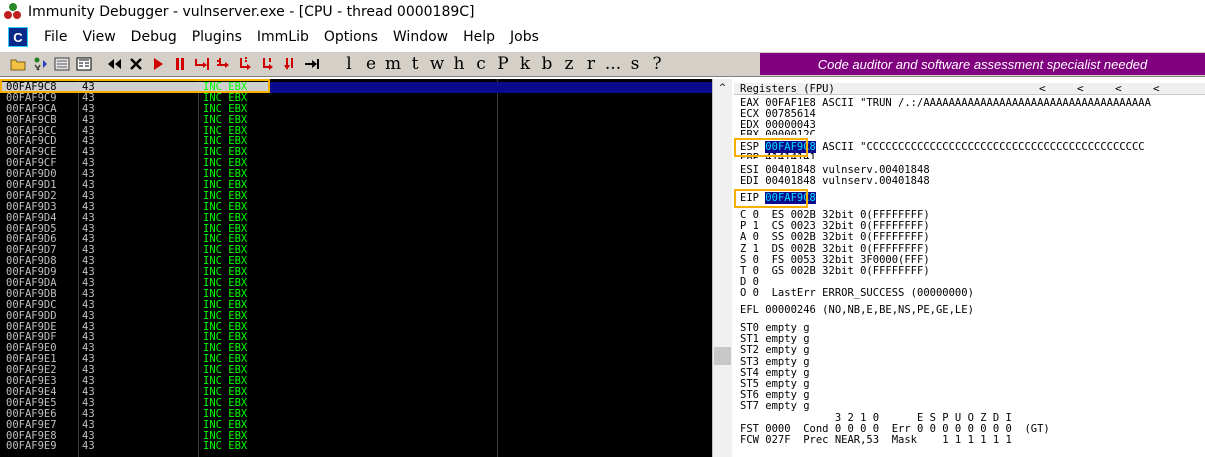 The image size is (1205, 457). Describe the element at coordinates (356, 414) in the screenshot. I see `disassembly-row: 00FAF9E6 43 INC EBX` at that location.